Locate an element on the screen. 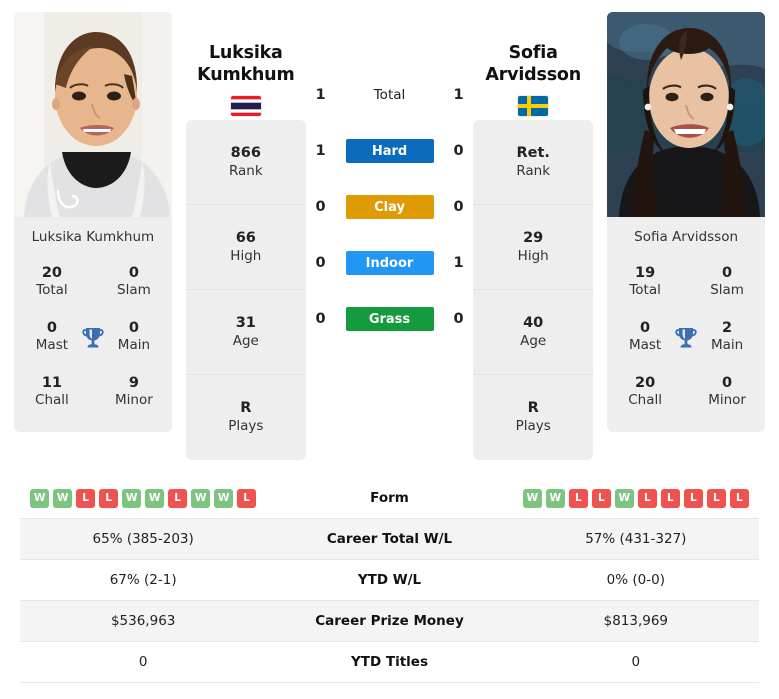 This screenshot has width=779, height=699. table-row: 67% (2-1) YTD W/L 0% (0-0) is located at coordinates (389, 580).